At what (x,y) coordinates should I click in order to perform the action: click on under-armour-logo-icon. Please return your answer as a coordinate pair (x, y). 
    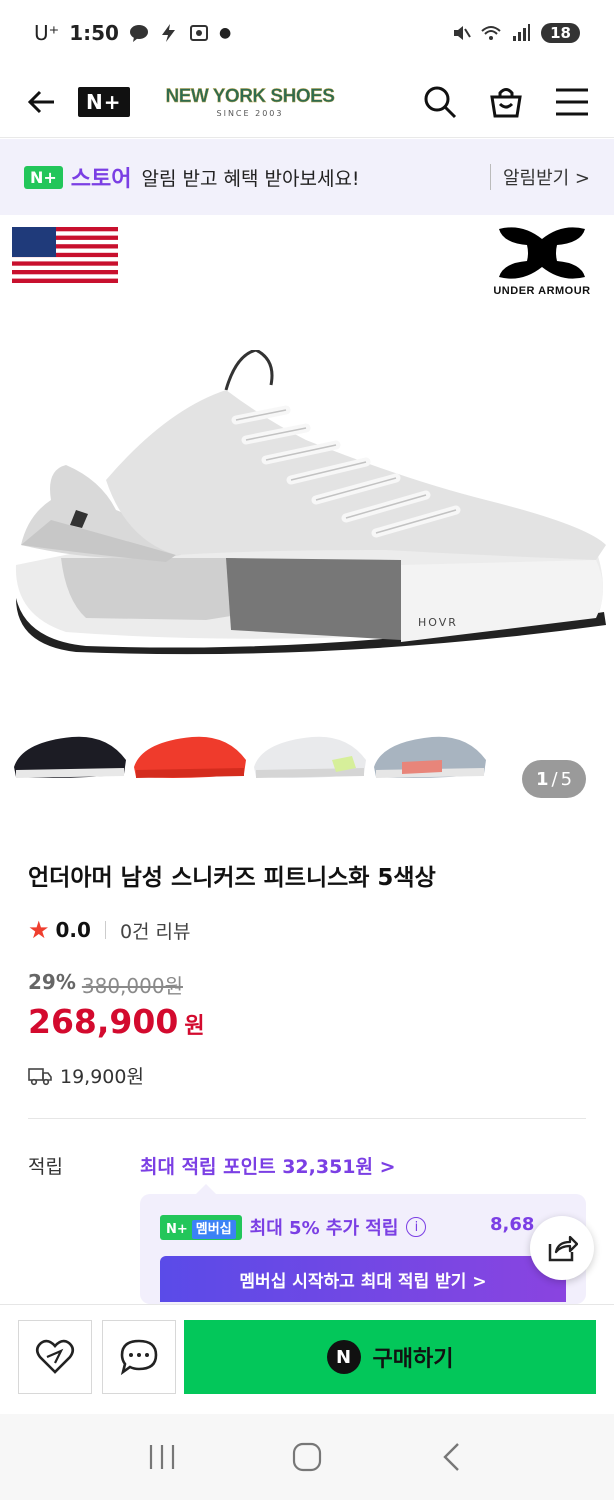
    Looking at the image, I should click on (542, 253).